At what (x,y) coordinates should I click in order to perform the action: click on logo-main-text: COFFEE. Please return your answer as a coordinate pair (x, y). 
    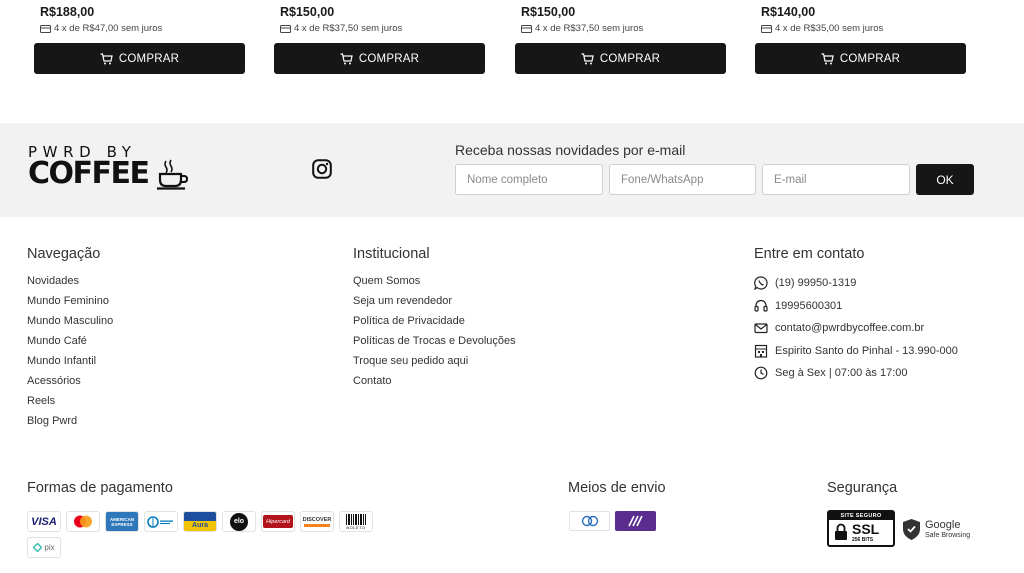
    Looking at the image, I should click on (89, 173).